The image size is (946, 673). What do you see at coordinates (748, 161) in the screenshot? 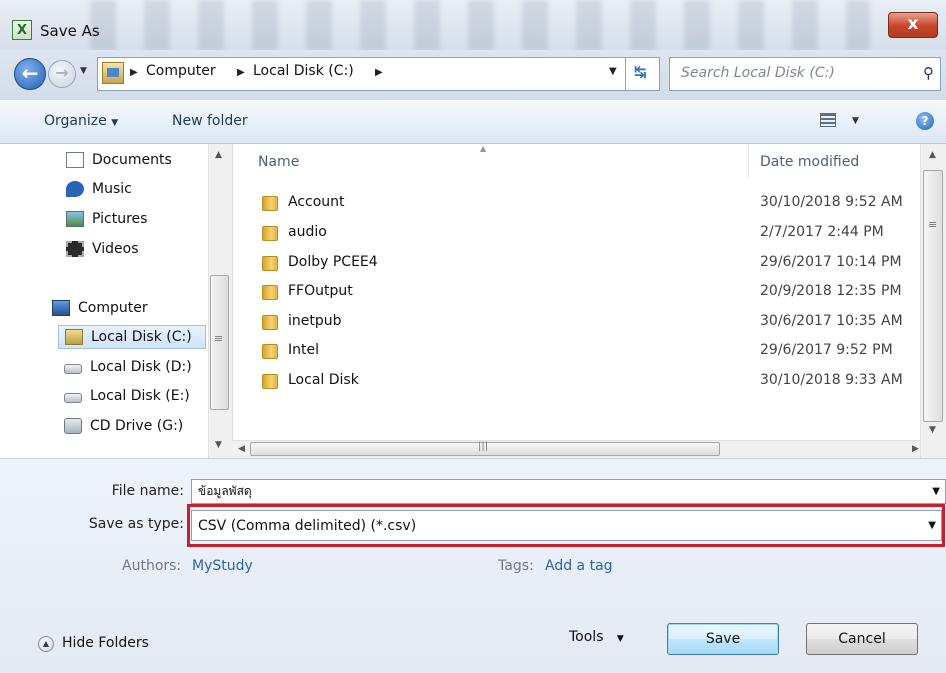
I see `column-divider` at bounding box center [748, 161].